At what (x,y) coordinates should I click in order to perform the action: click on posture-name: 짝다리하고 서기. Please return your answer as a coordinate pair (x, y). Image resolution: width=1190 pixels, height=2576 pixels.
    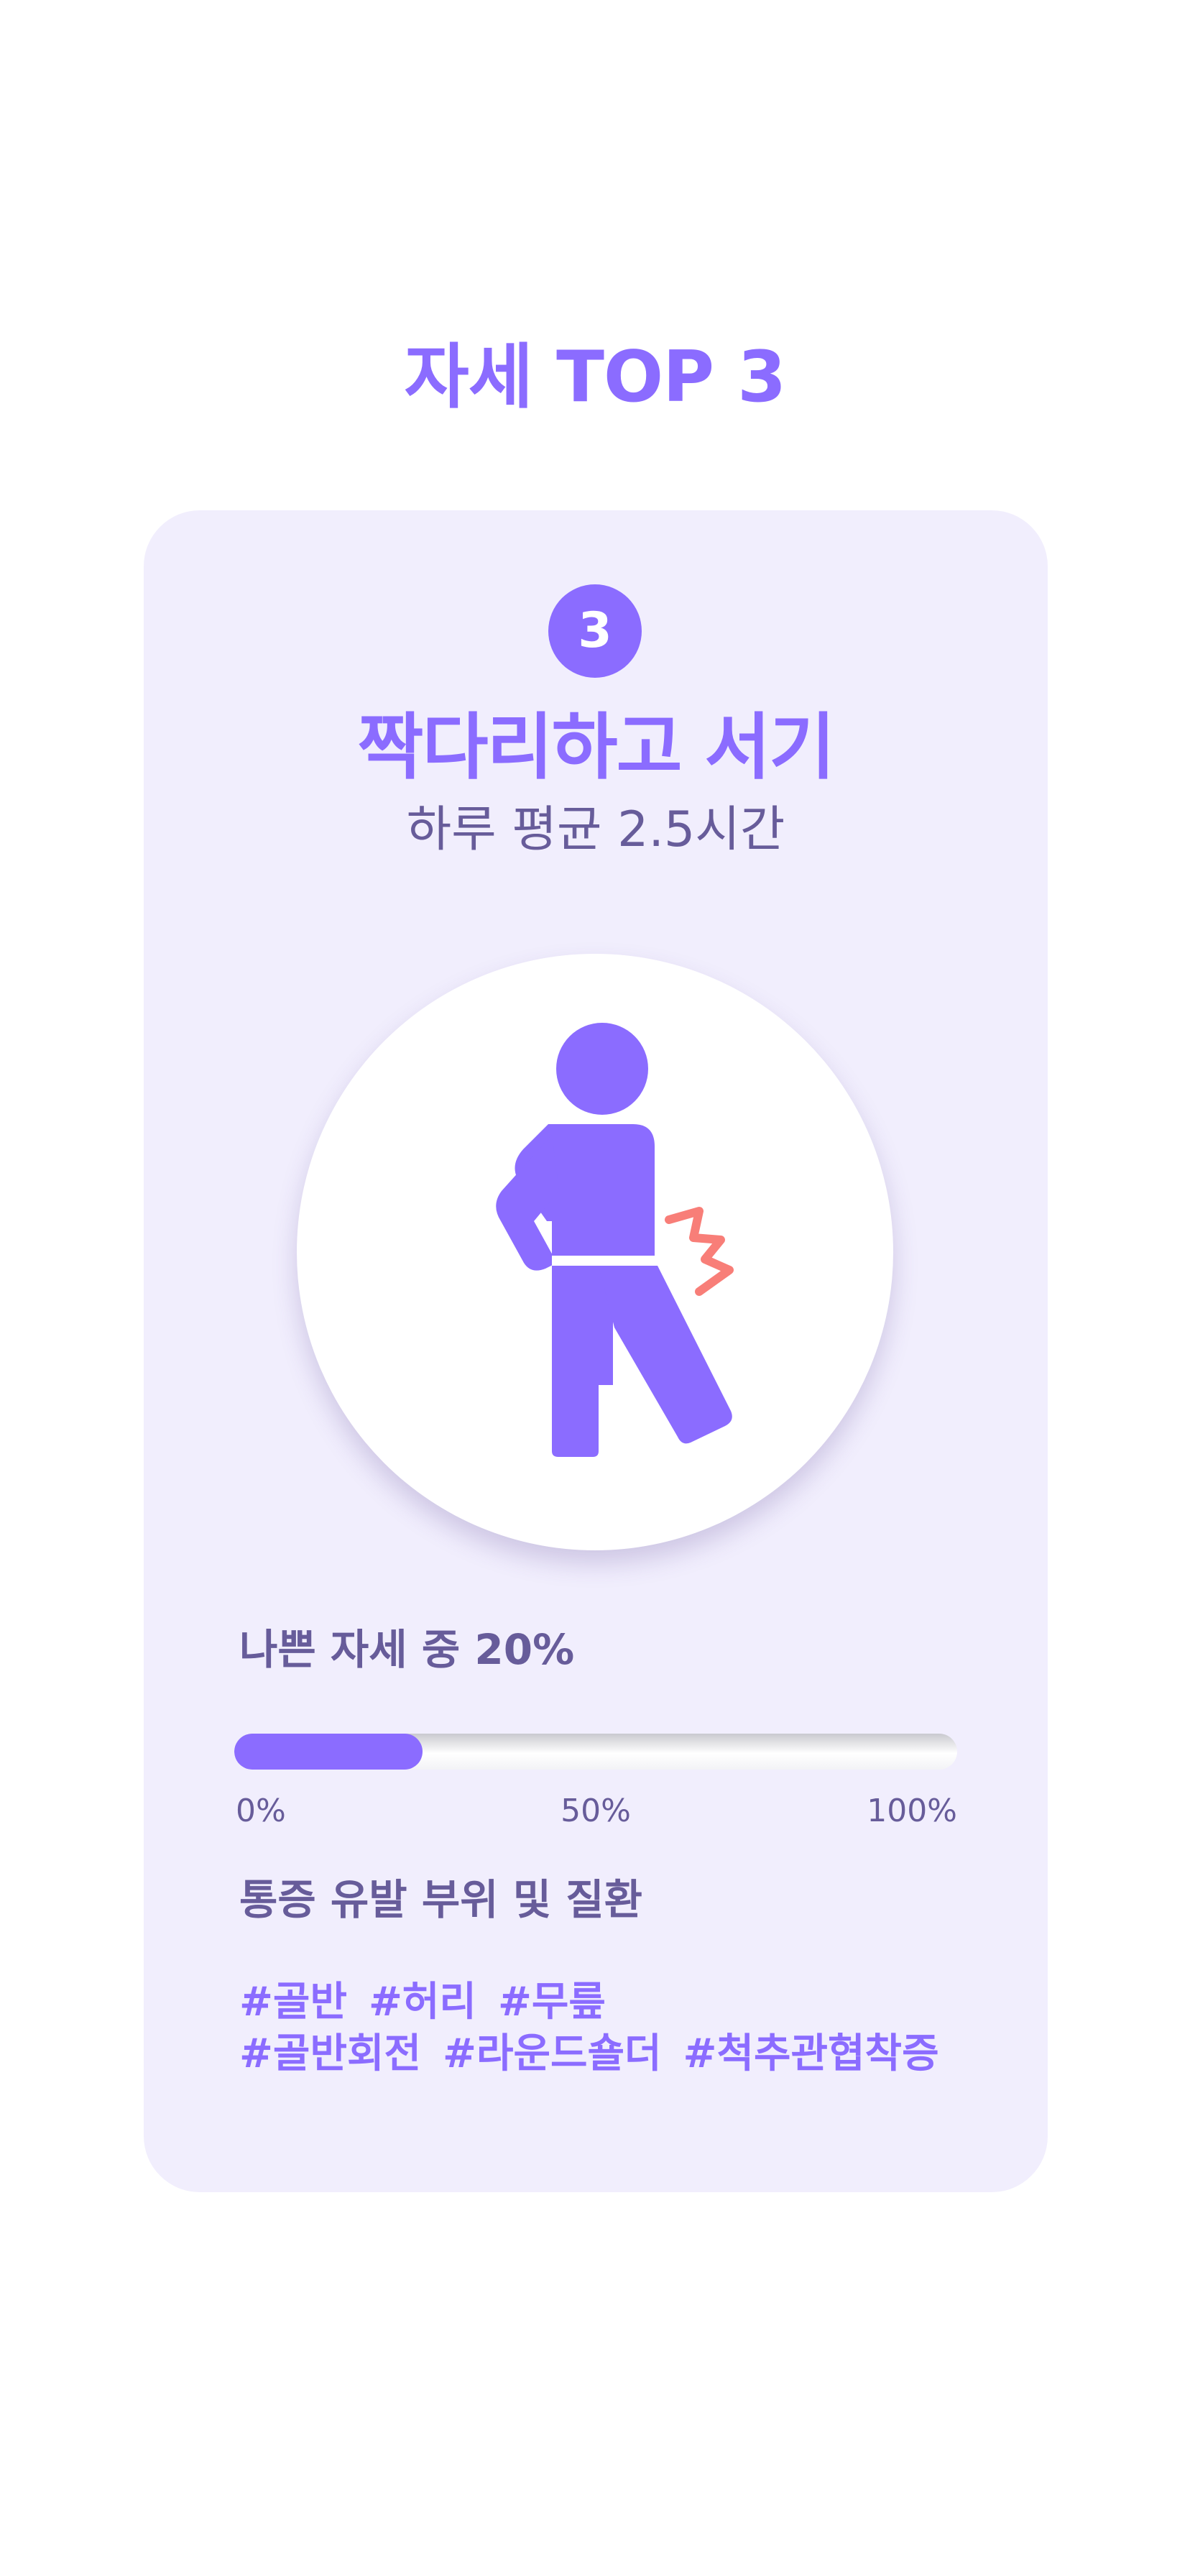
    Looking at the image, I should click on (596, 747).